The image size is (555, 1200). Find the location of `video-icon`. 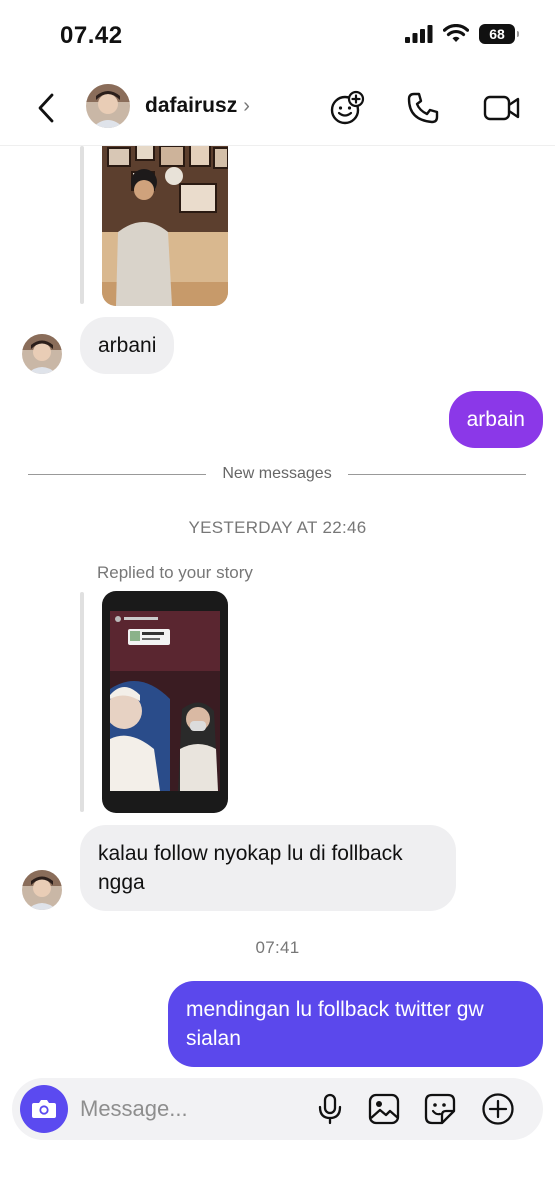

video-icon is located at coordinates (501, 108).